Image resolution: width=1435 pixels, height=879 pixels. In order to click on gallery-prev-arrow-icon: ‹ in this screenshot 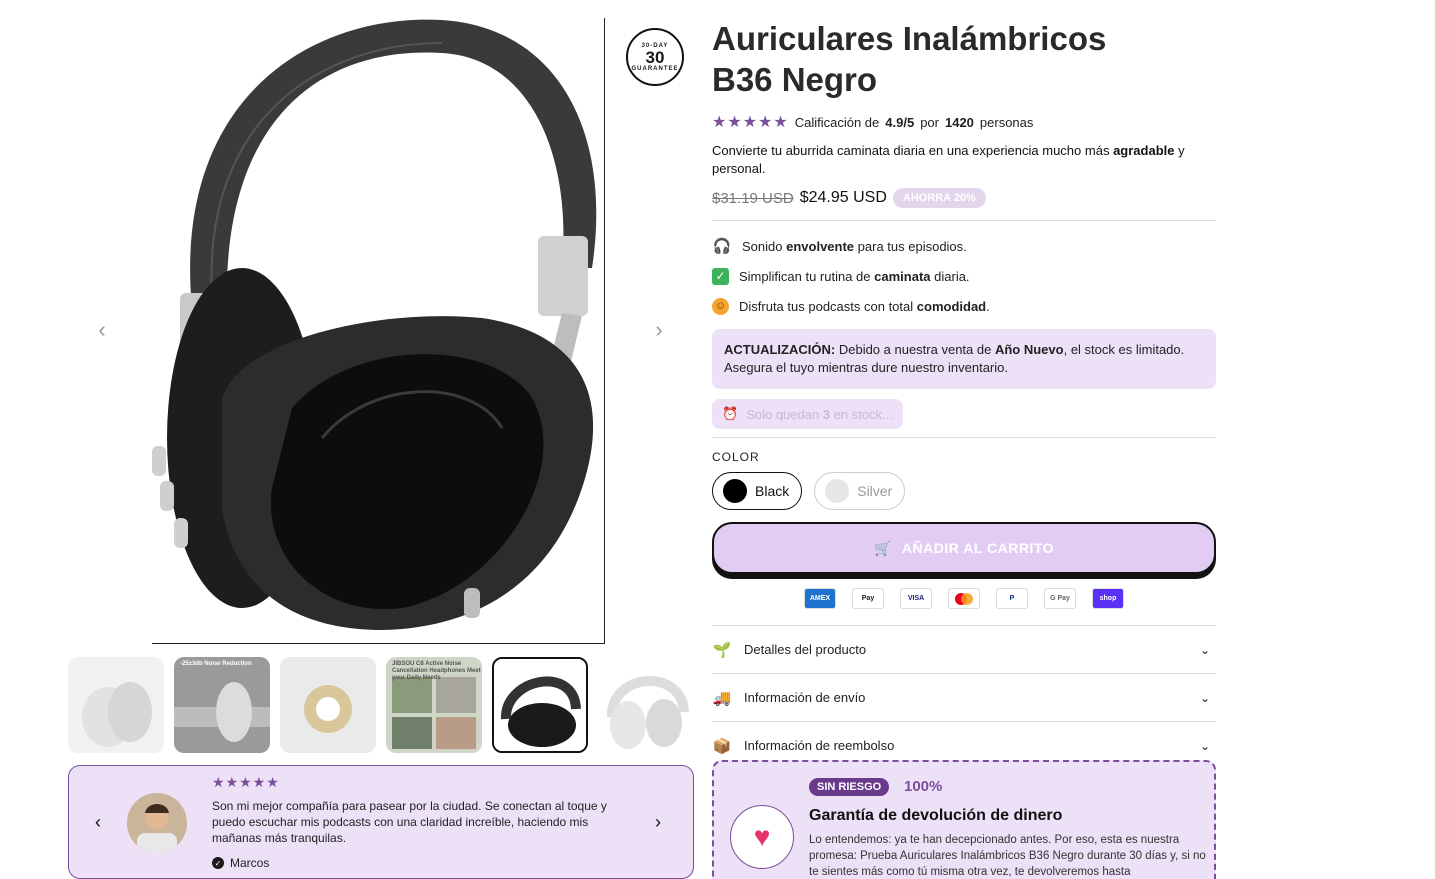, I will do `click(102, 329)`.